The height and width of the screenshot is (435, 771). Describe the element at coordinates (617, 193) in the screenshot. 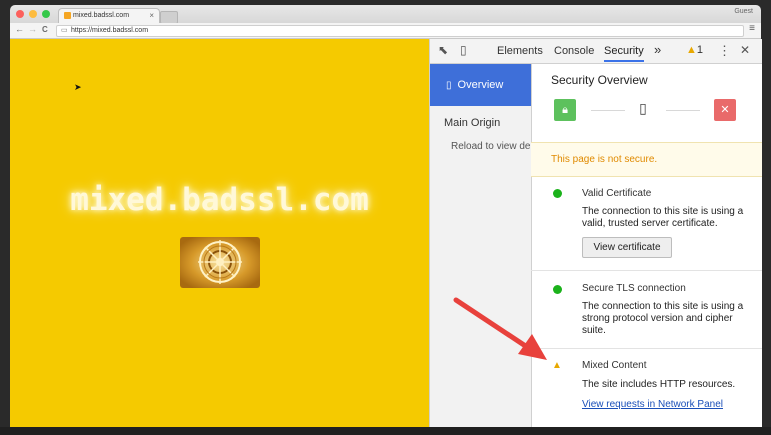

I see `security-item-title: Valid Certificate` at that location.